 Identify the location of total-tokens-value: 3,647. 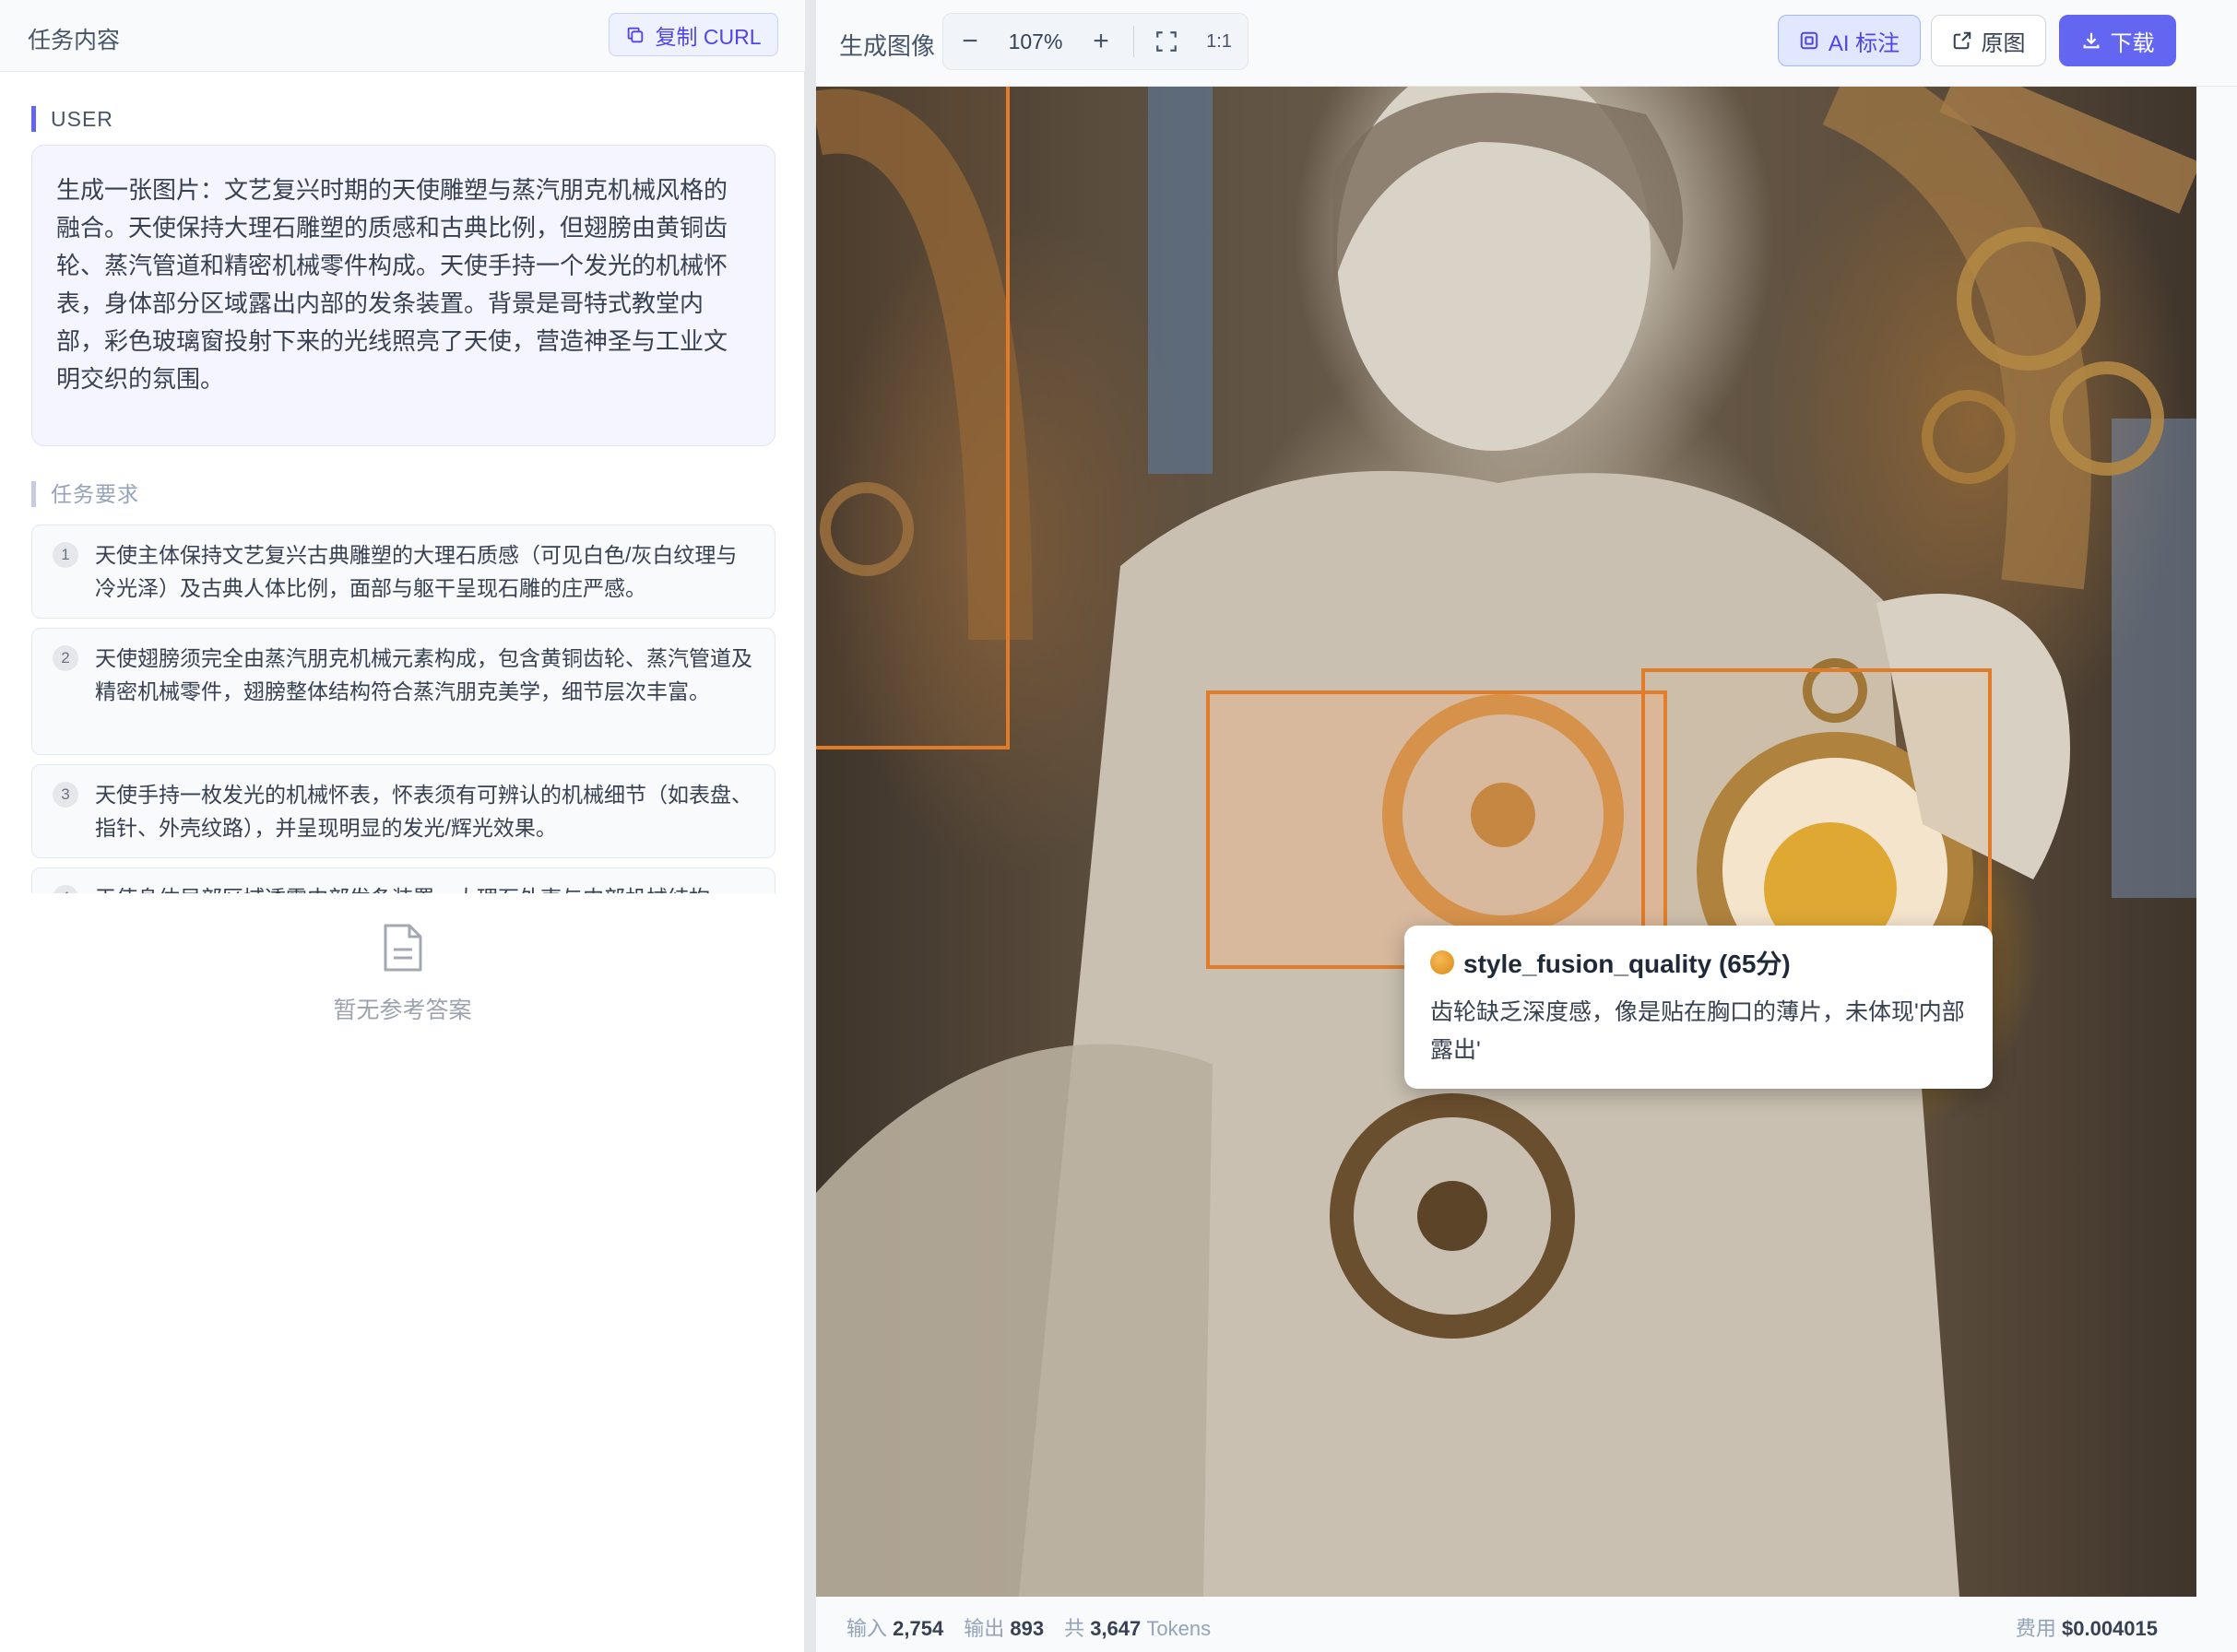
(1116, 1628).